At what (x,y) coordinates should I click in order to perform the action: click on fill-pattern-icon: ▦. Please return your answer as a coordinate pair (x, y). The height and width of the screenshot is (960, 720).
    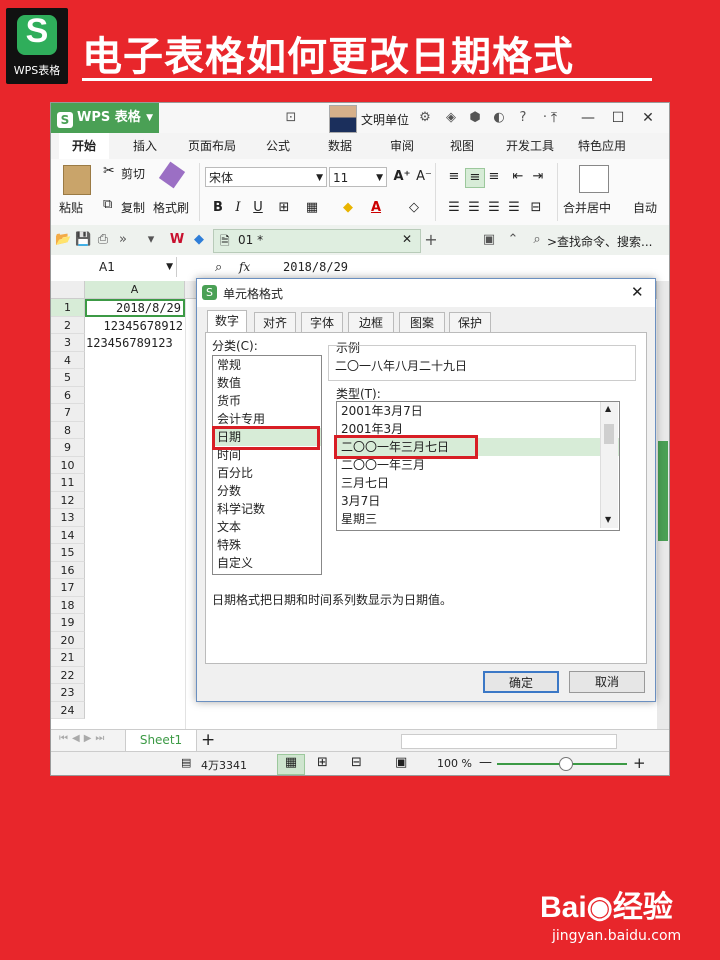
    Looking at the image, I should click on (312, 208).